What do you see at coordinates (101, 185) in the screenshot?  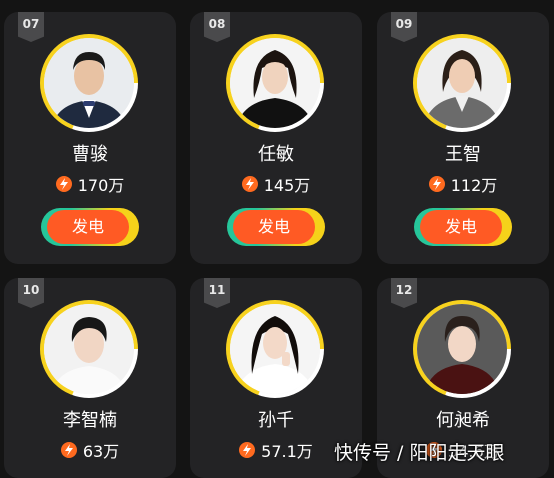 I see `vote-count-value: 170万` at bounding box center [101, 185].